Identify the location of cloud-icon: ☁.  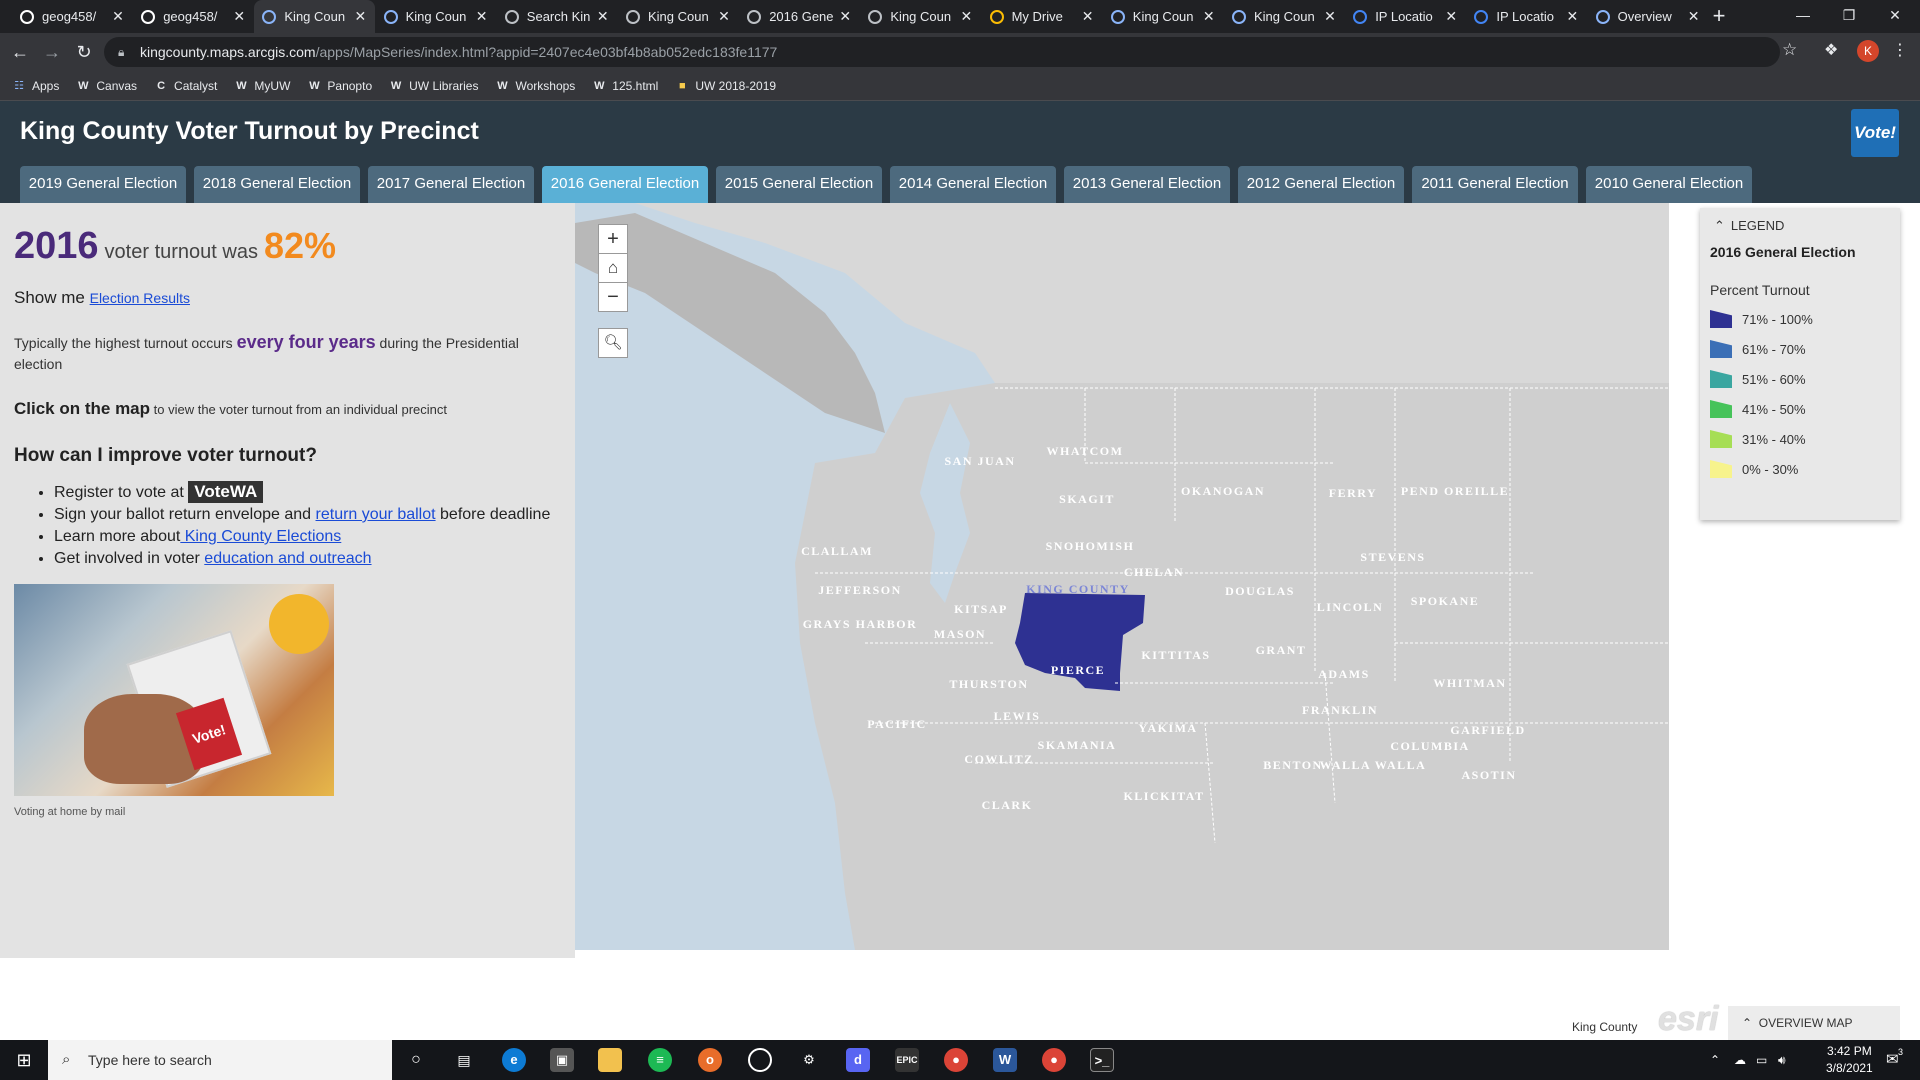
(1740, 1060).